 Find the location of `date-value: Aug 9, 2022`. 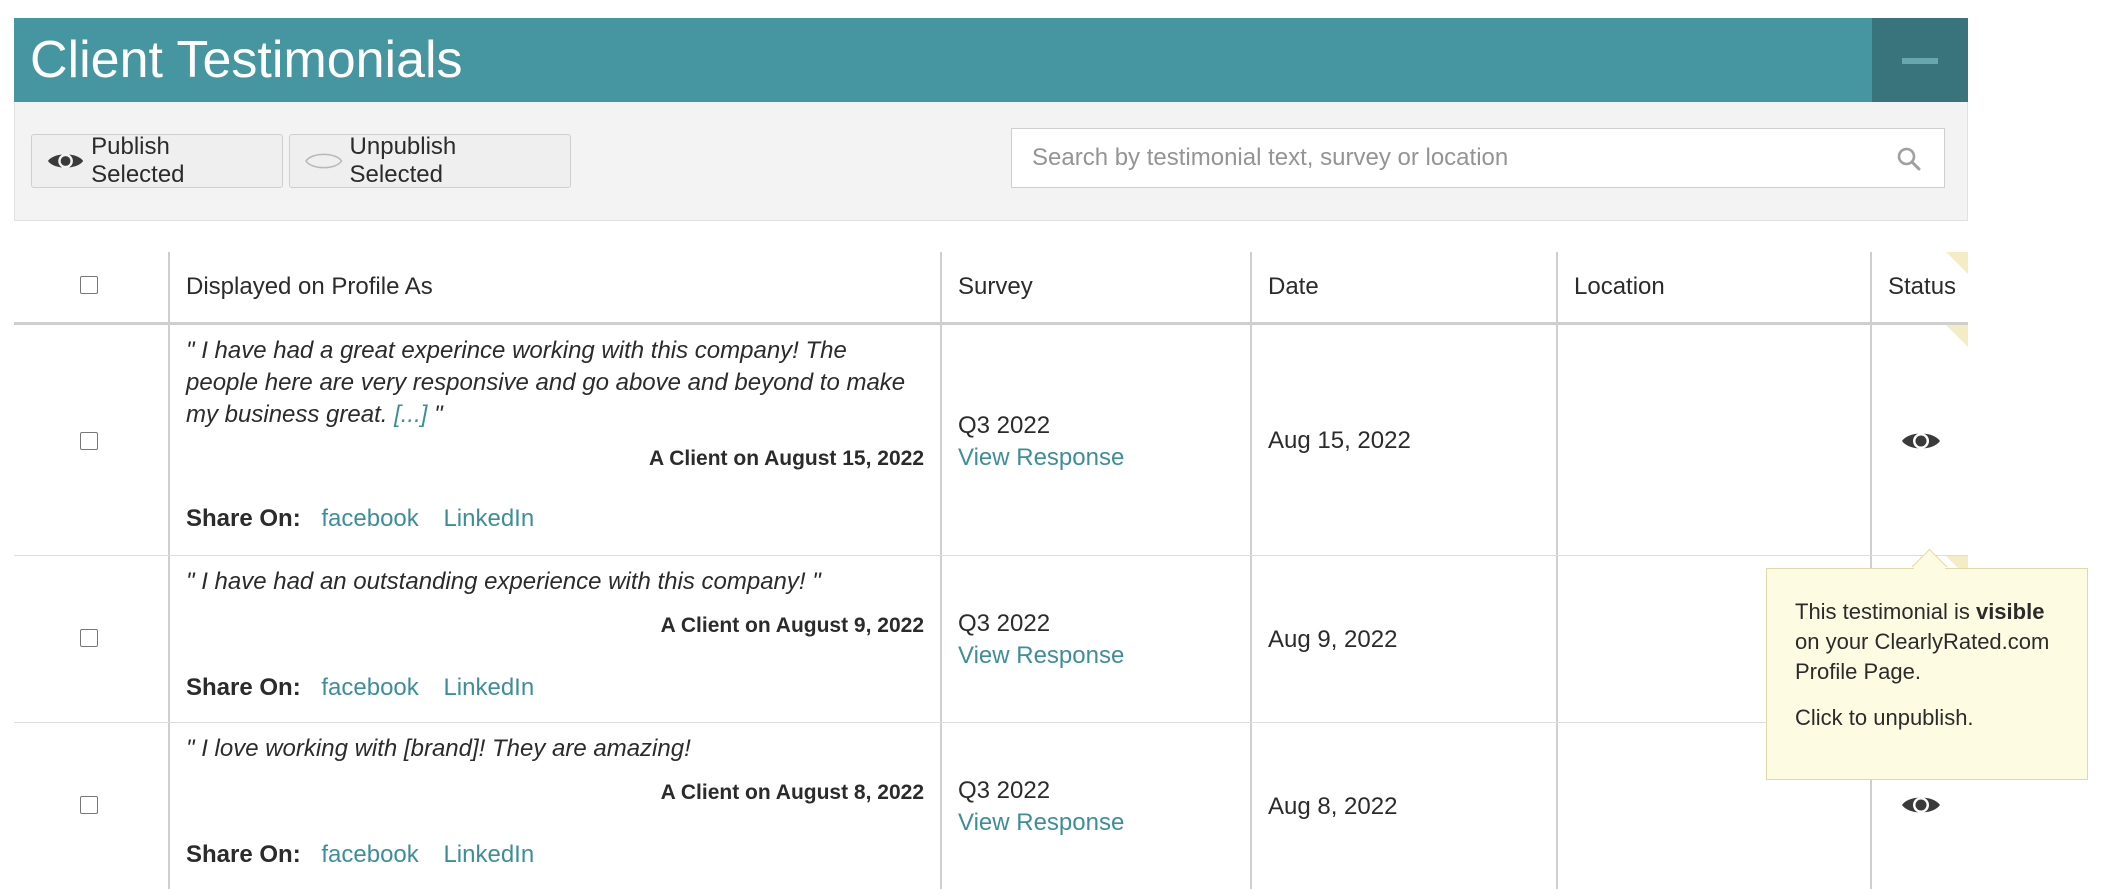

date-value: Aug 9, 2022 is located at coordinates (1333, 639).